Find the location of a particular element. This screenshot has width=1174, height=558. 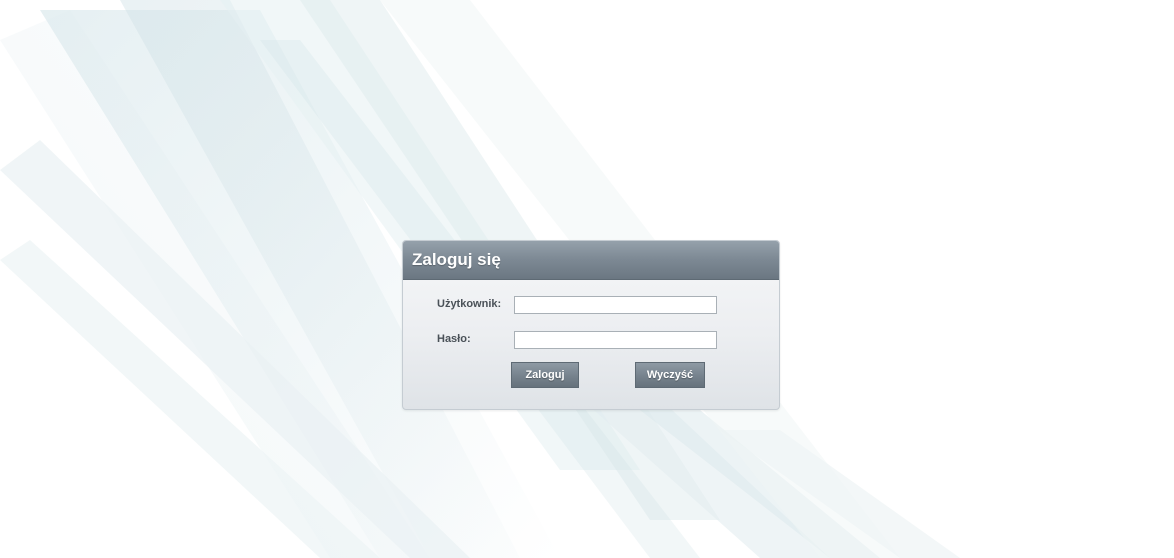

login-title: Zaloguj się is located at coordinates (456, 259).